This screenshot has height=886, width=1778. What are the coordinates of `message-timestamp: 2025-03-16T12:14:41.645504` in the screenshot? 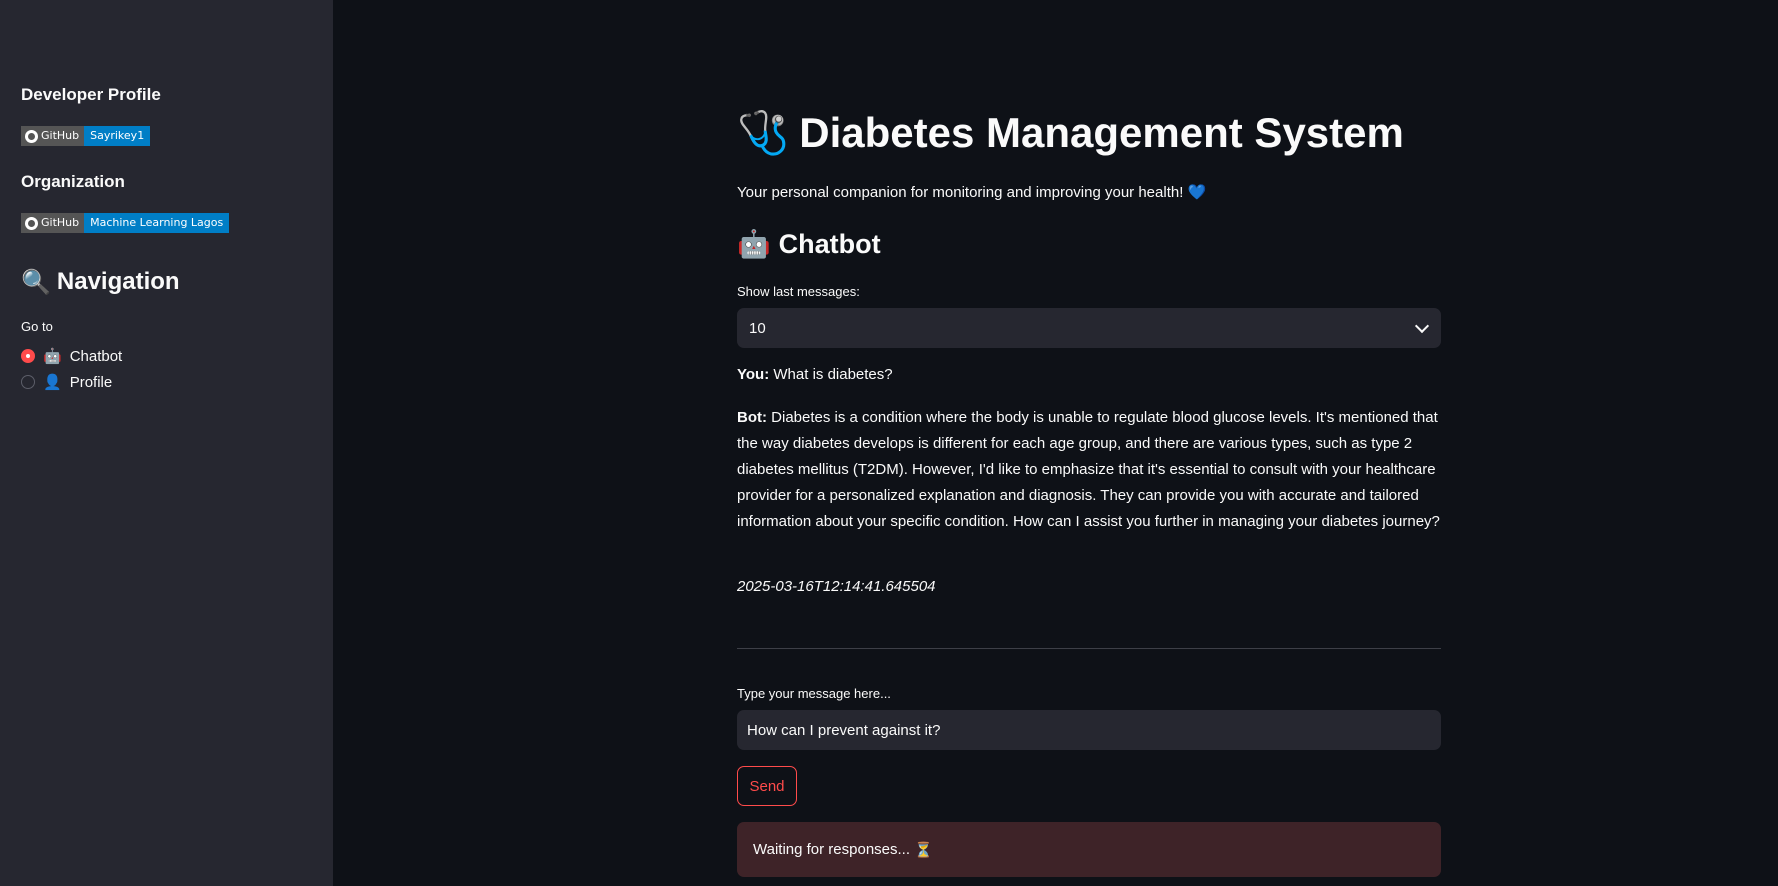 It's located at (836, 586).